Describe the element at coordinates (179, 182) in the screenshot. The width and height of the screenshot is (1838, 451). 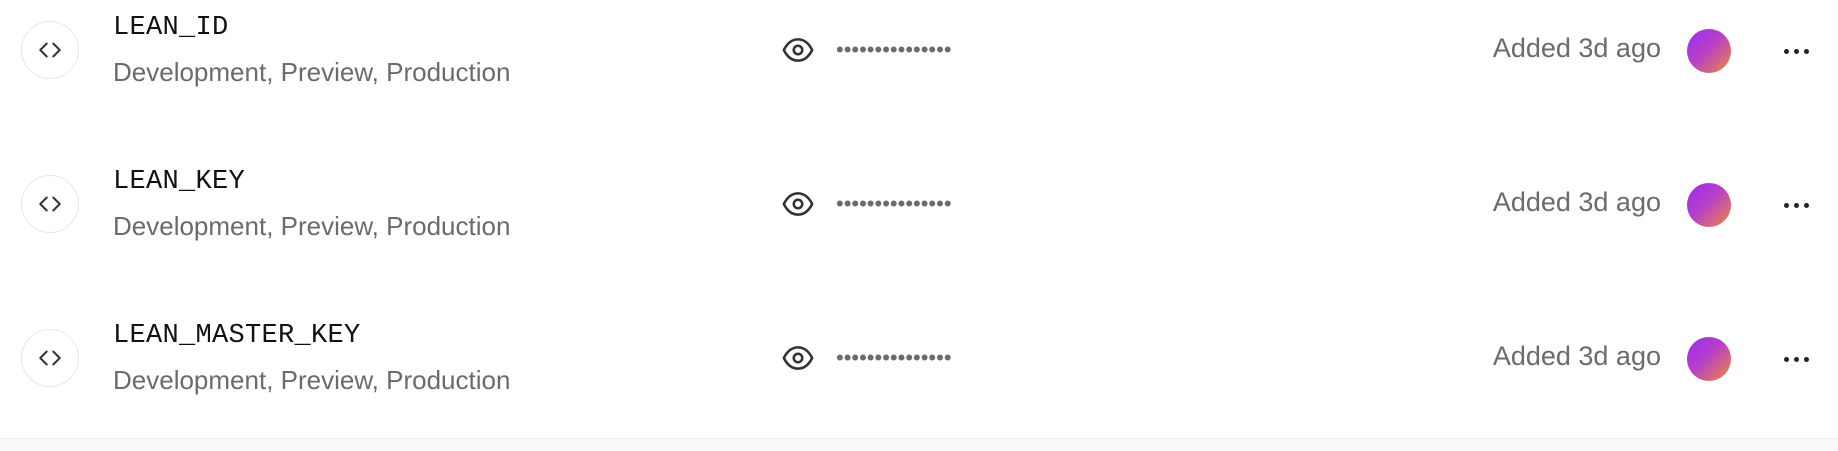
I see `variable-name: LEAN_KEY` at that location.